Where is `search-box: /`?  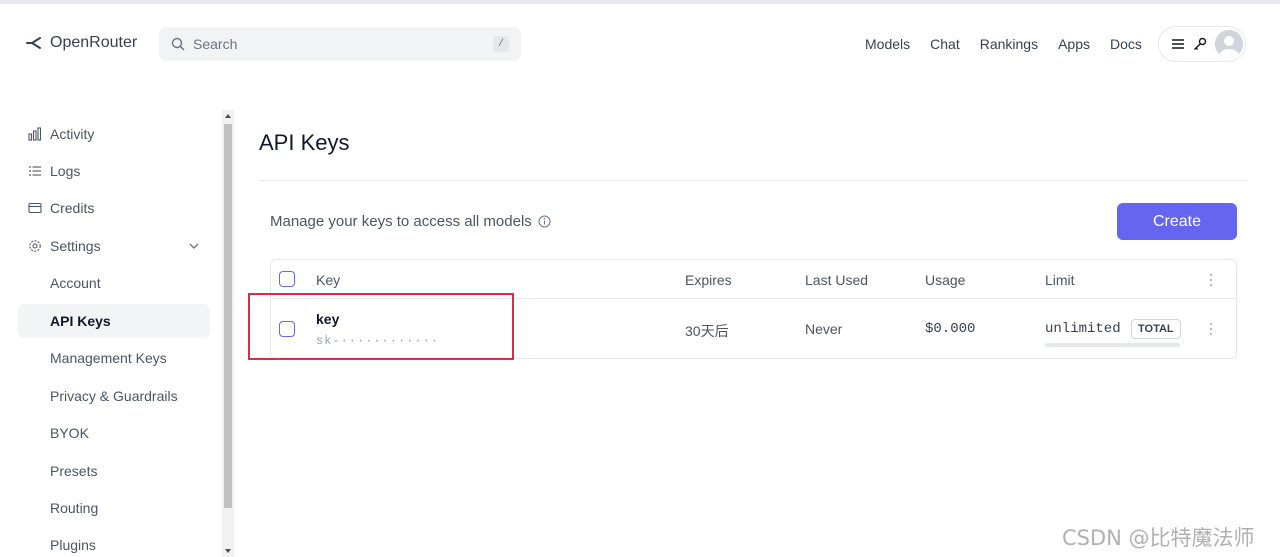
search-box: / is located at coordinates (340, 44).